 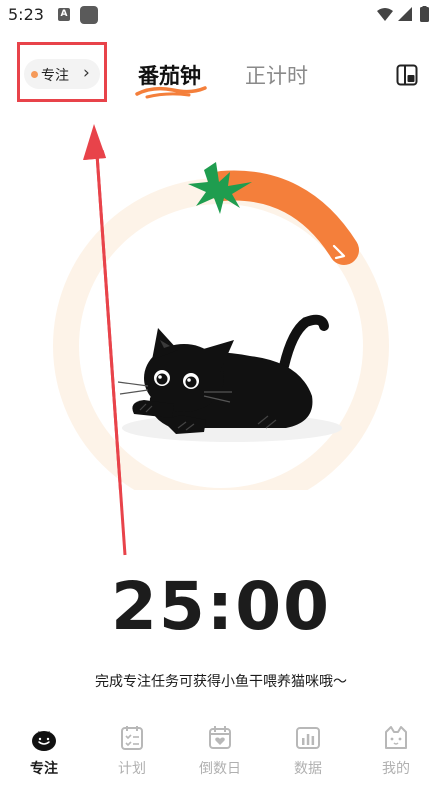 I want to click on nav-label-countdown: 倒数日, so click(x=220, y=769).